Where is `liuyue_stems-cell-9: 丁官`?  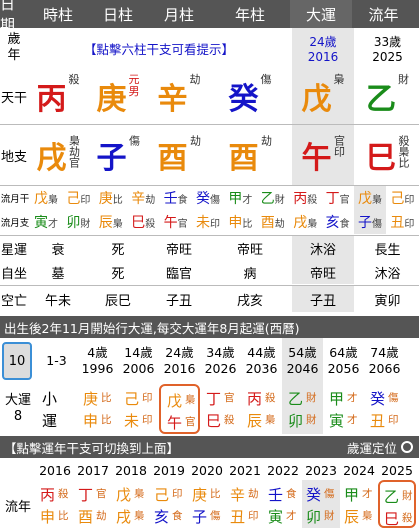 liuyue_stems-cell-9: 丁官 is located at coordinates (338, 198).